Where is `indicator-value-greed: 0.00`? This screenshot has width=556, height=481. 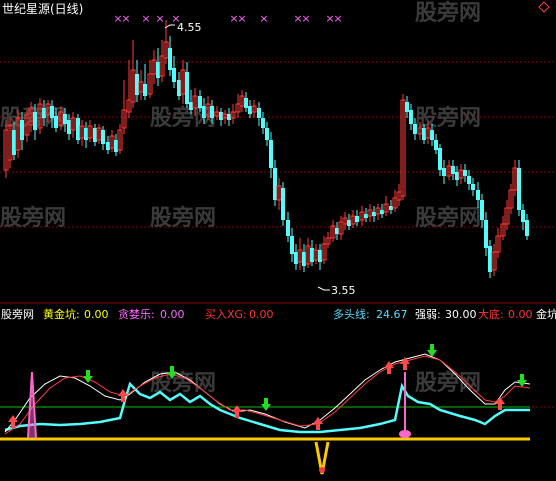 indicator-value-greed: 0.00 is located at coordinates (172, 314).